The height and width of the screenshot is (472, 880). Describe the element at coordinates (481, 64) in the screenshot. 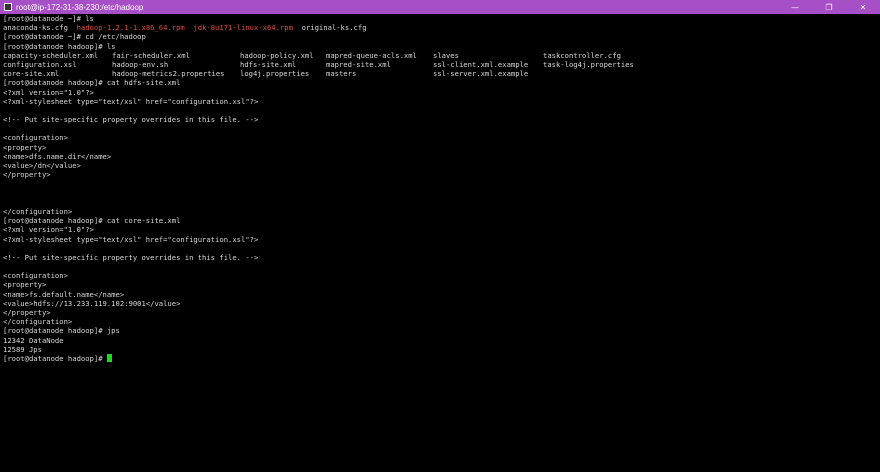

I see `file-entry: ssl-client.xml.example` at that location.